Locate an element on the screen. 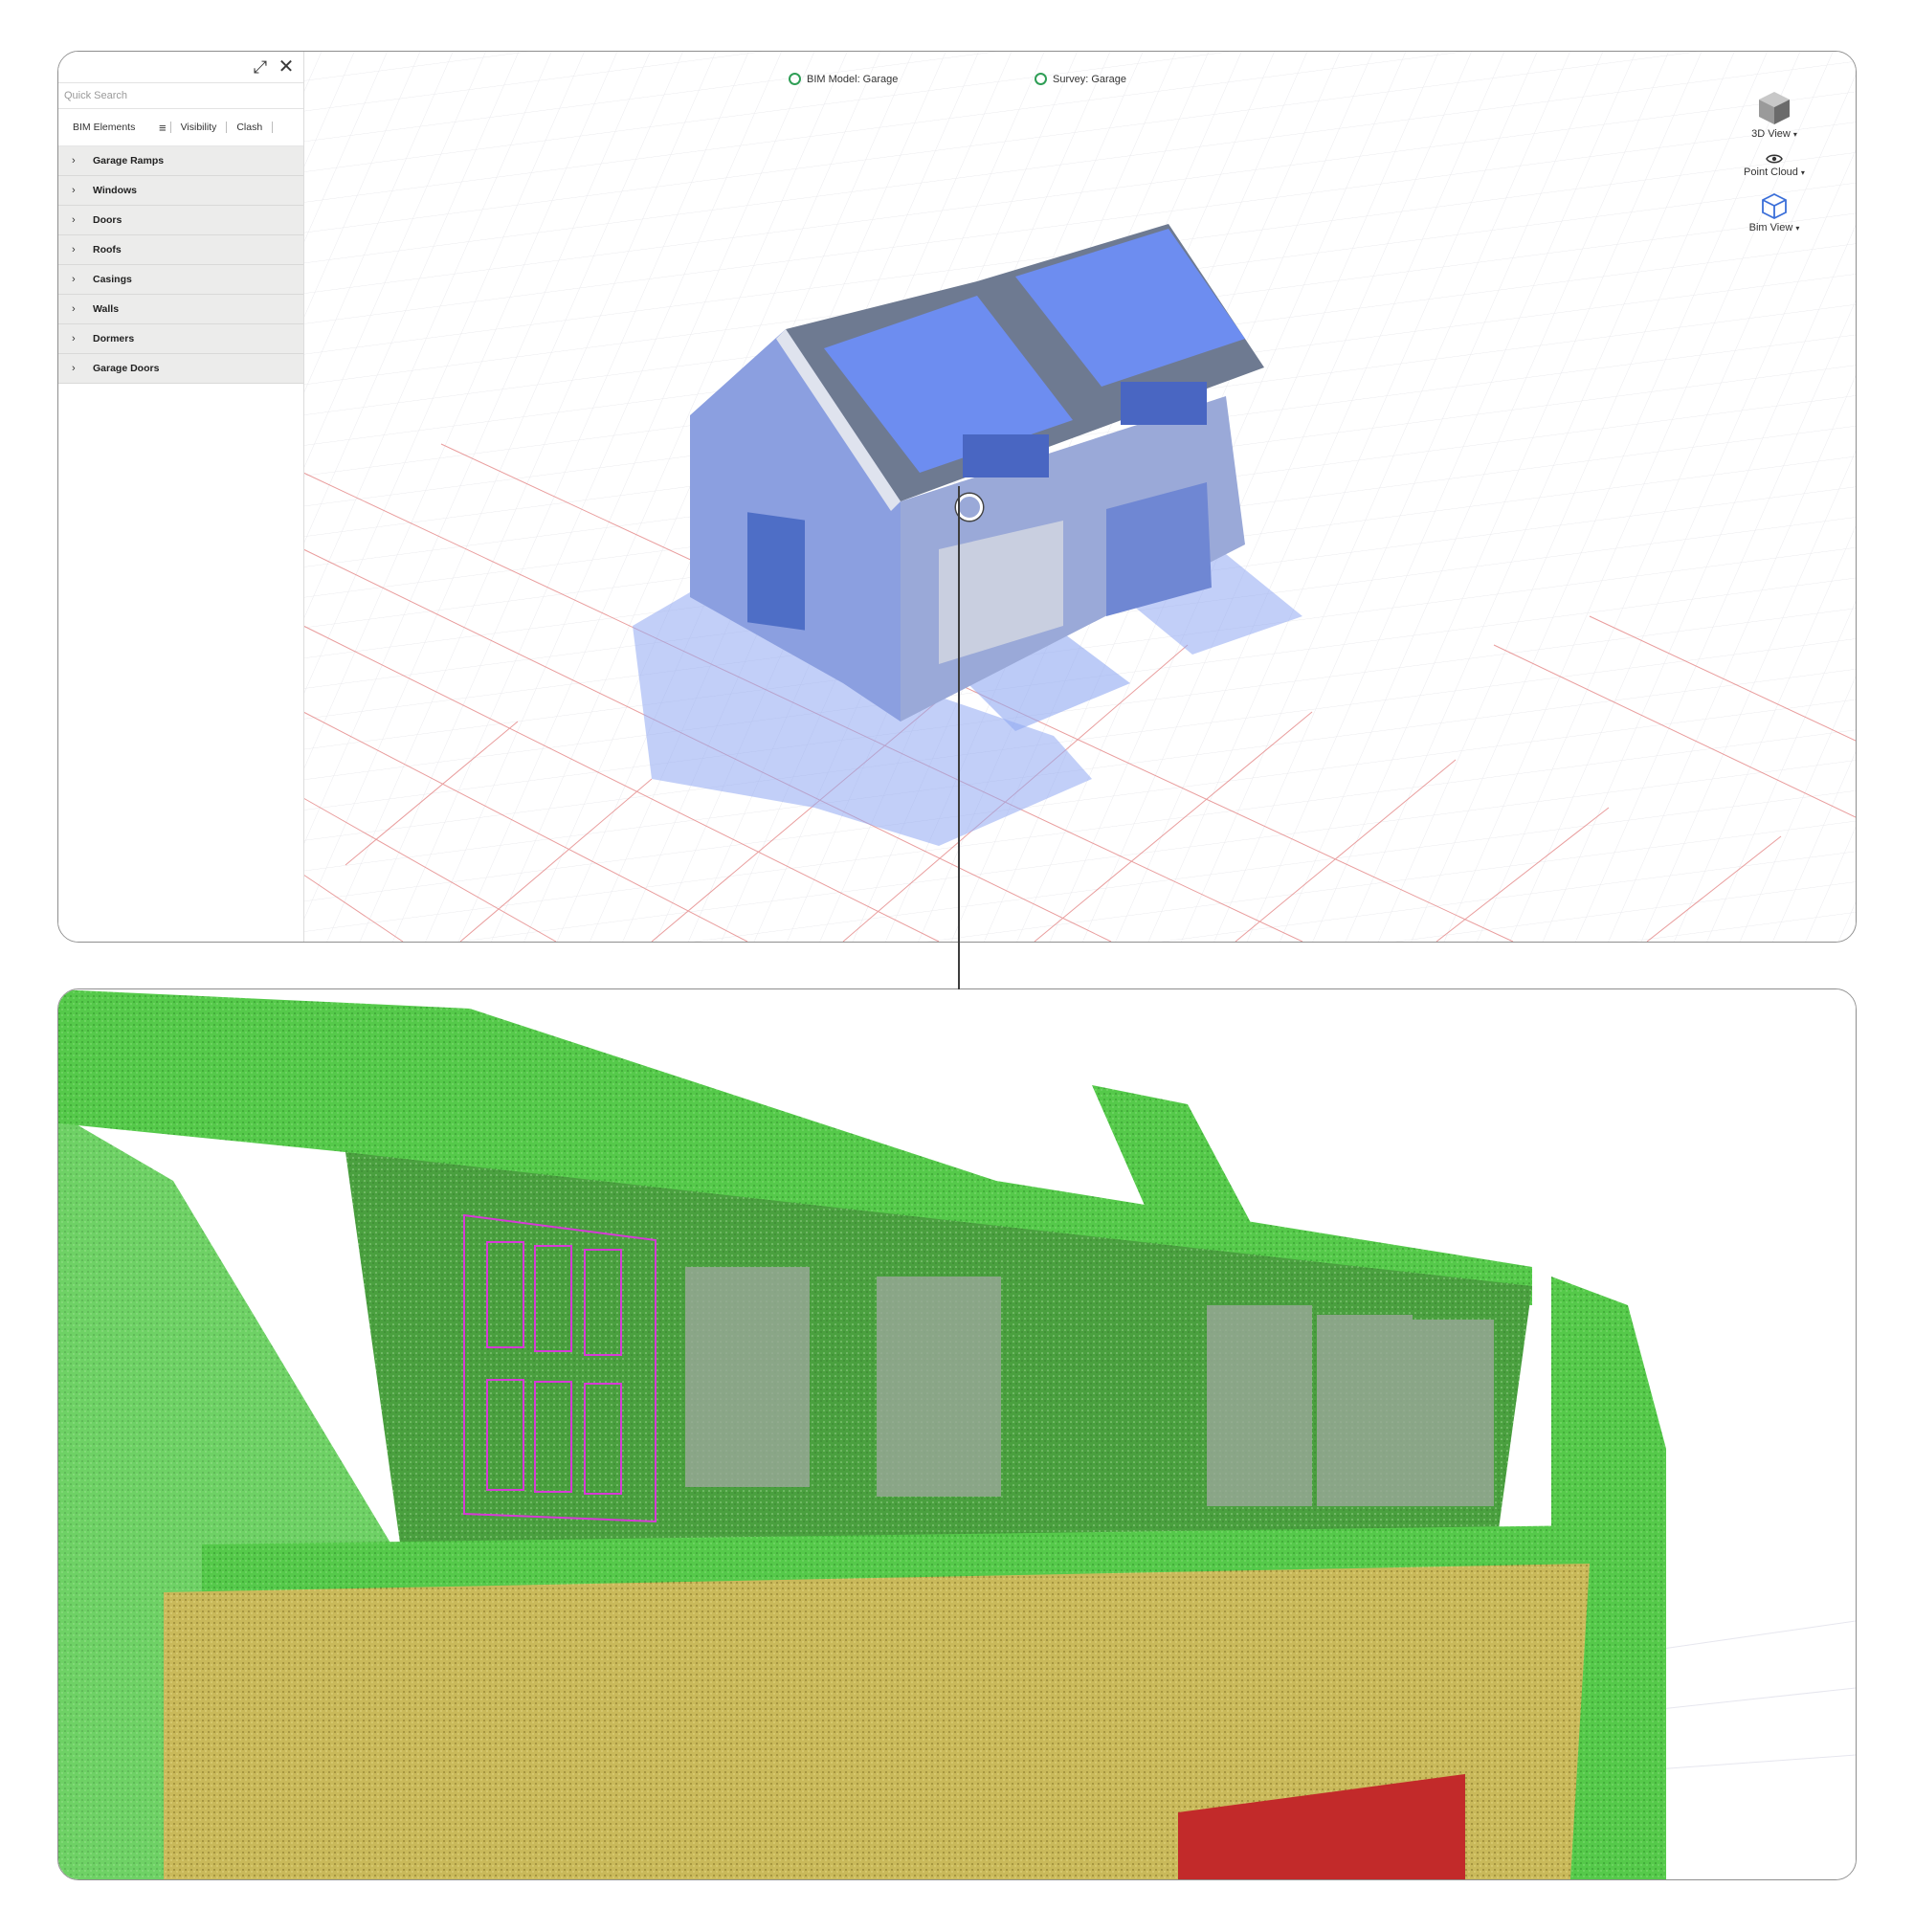 The image size is (1914, 1932). eye-icon is located at coordinates (1774, 159).